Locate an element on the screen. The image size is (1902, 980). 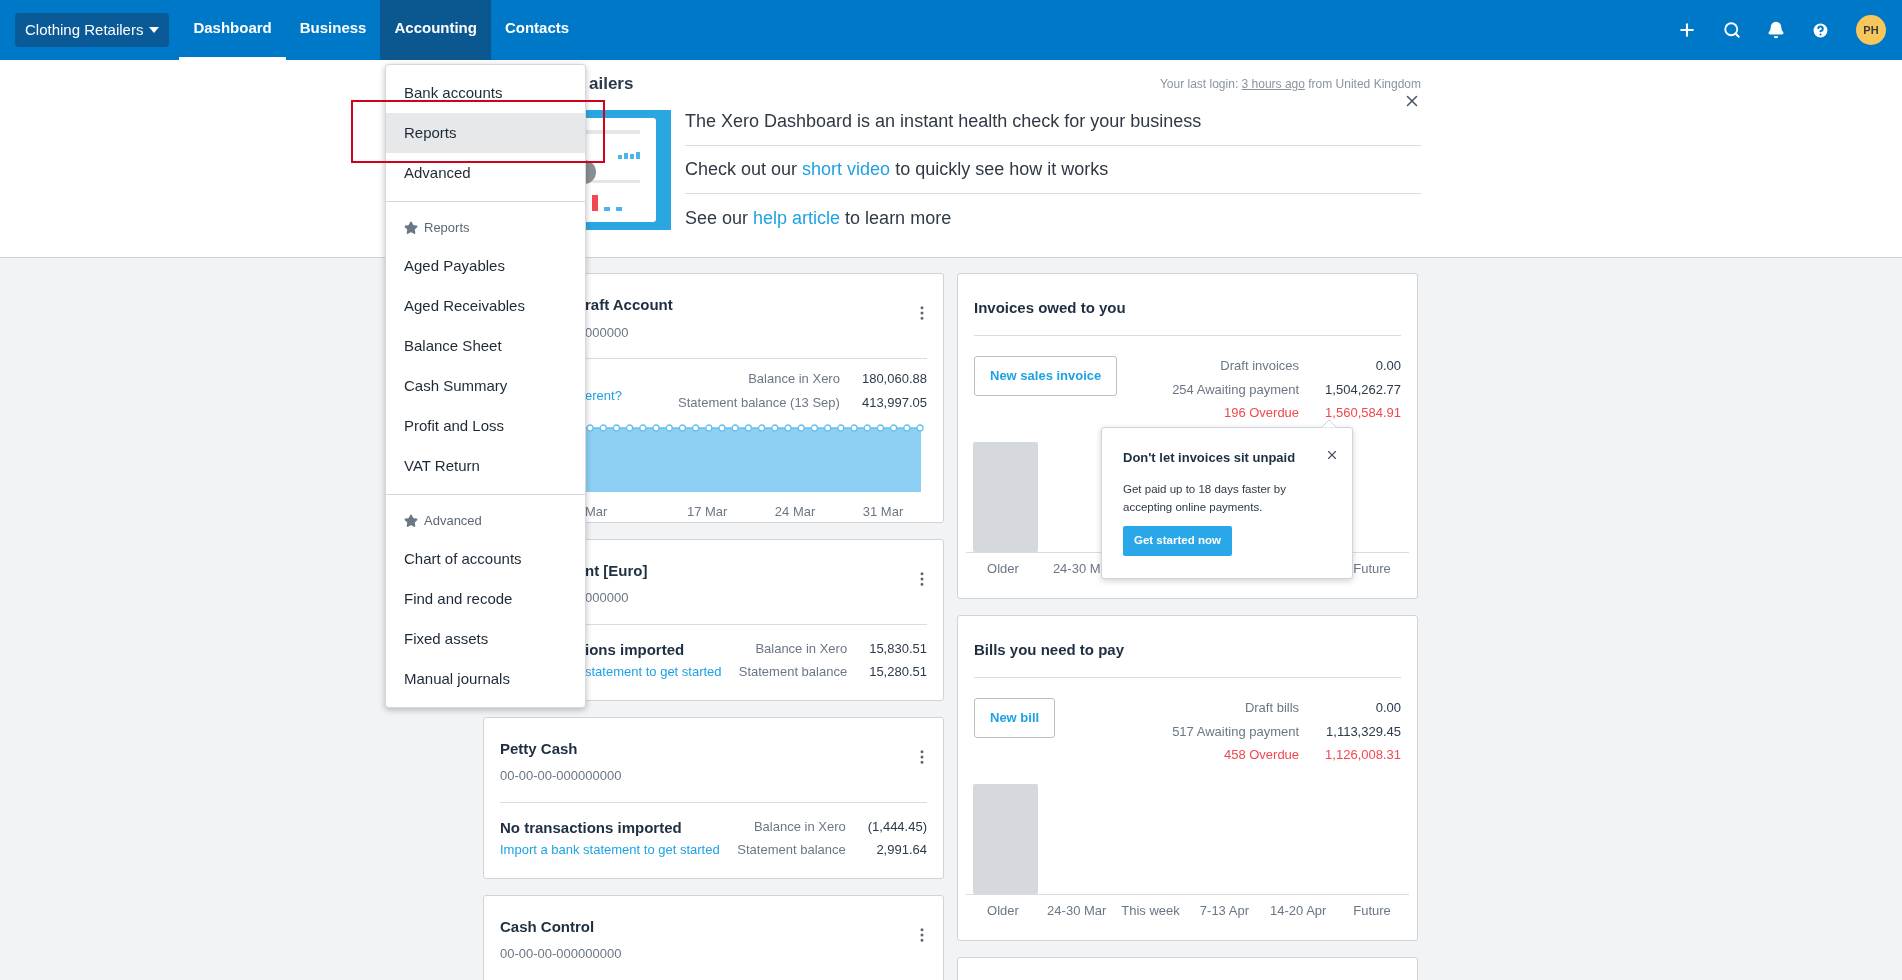
account-title: Petty Cash is located at coordinates (539, 748).